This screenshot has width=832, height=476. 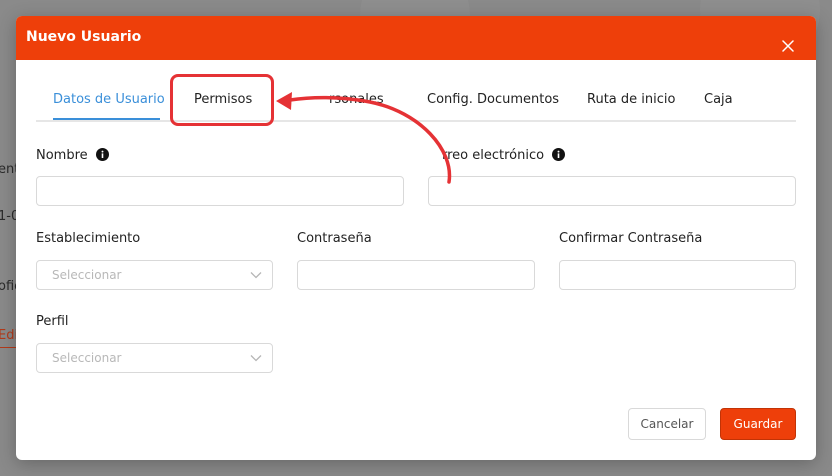 What do you see at coordinates (631, 99) in the screenshot?
I see `tab-ruta-de-inicio: Ruta de inicio` at bounding box center [631, 99].